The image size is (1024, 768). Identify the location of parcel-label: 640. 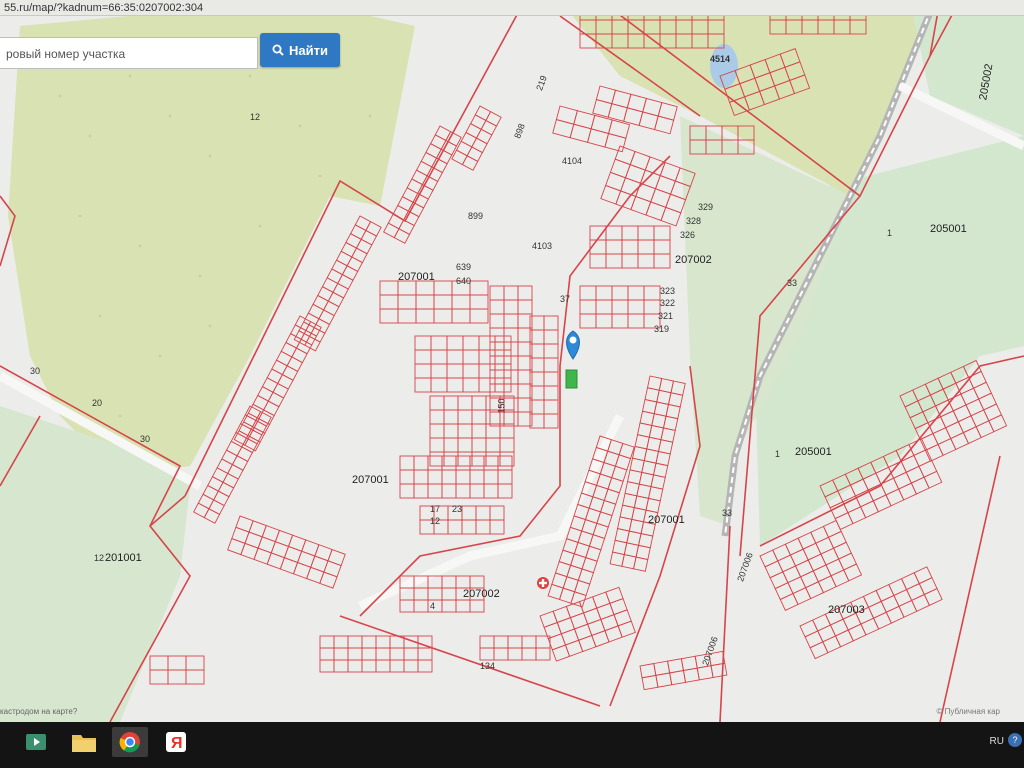
(464, 281).